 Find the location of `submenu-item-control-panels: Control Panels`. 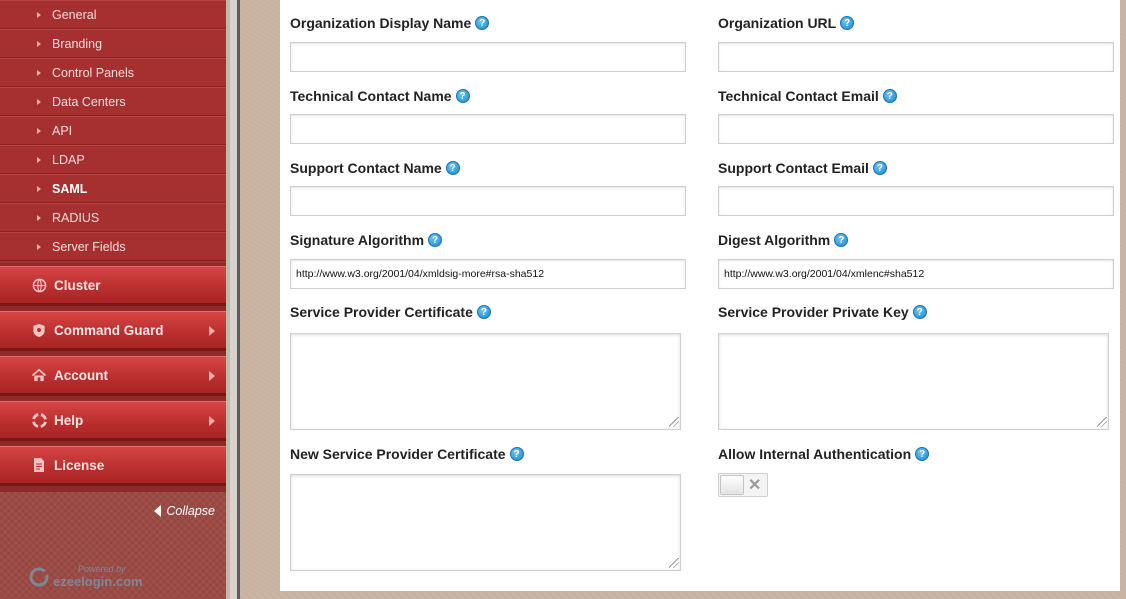

submenu-item-control-panels: Control Panels is located at coordinates (113, 72).